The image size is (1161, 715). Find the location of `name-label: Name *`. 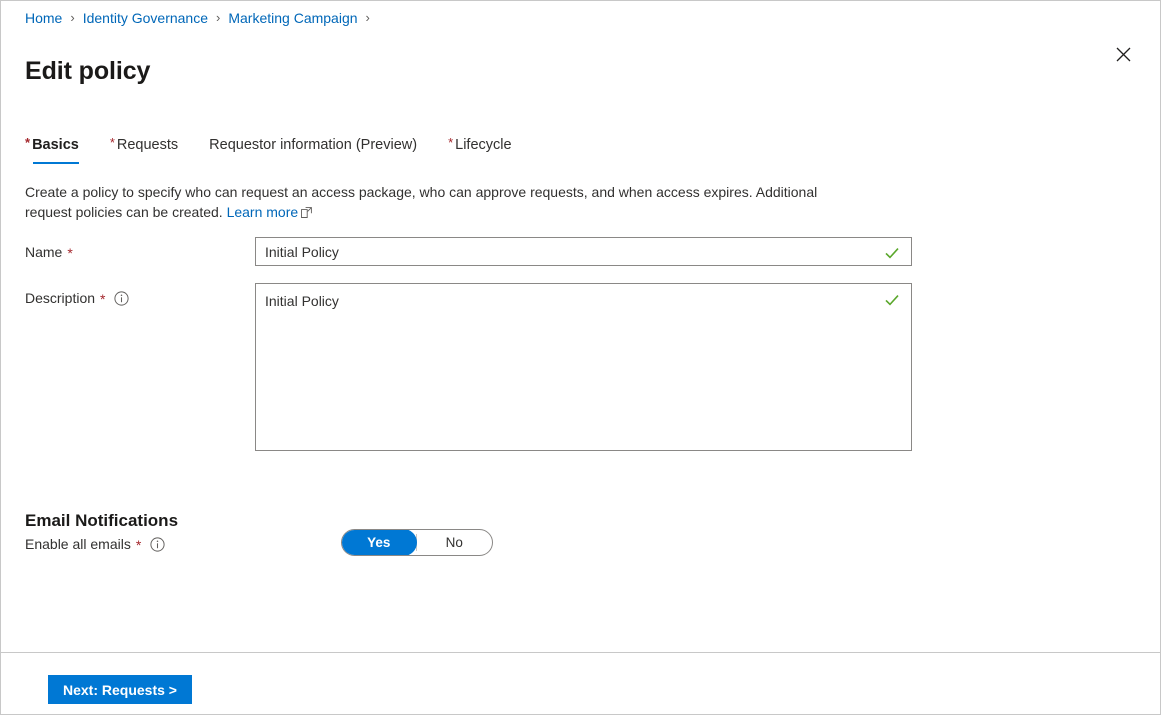

name-label: Name * is located at coordinates (49, 252).